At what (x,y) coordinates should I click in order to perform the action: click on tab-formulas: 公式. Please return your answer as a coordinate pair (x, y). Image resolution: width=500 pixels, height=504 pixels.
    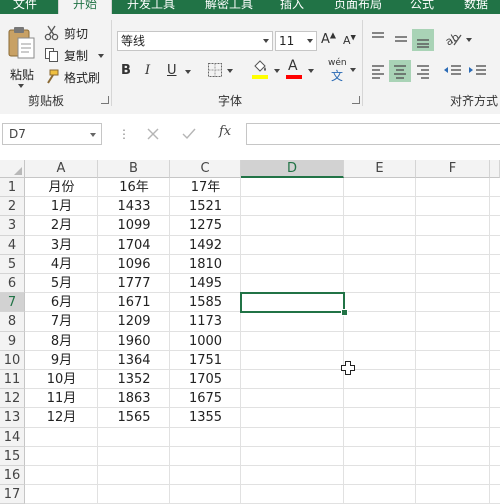
    Looking at the image, I should click on (422, 7).